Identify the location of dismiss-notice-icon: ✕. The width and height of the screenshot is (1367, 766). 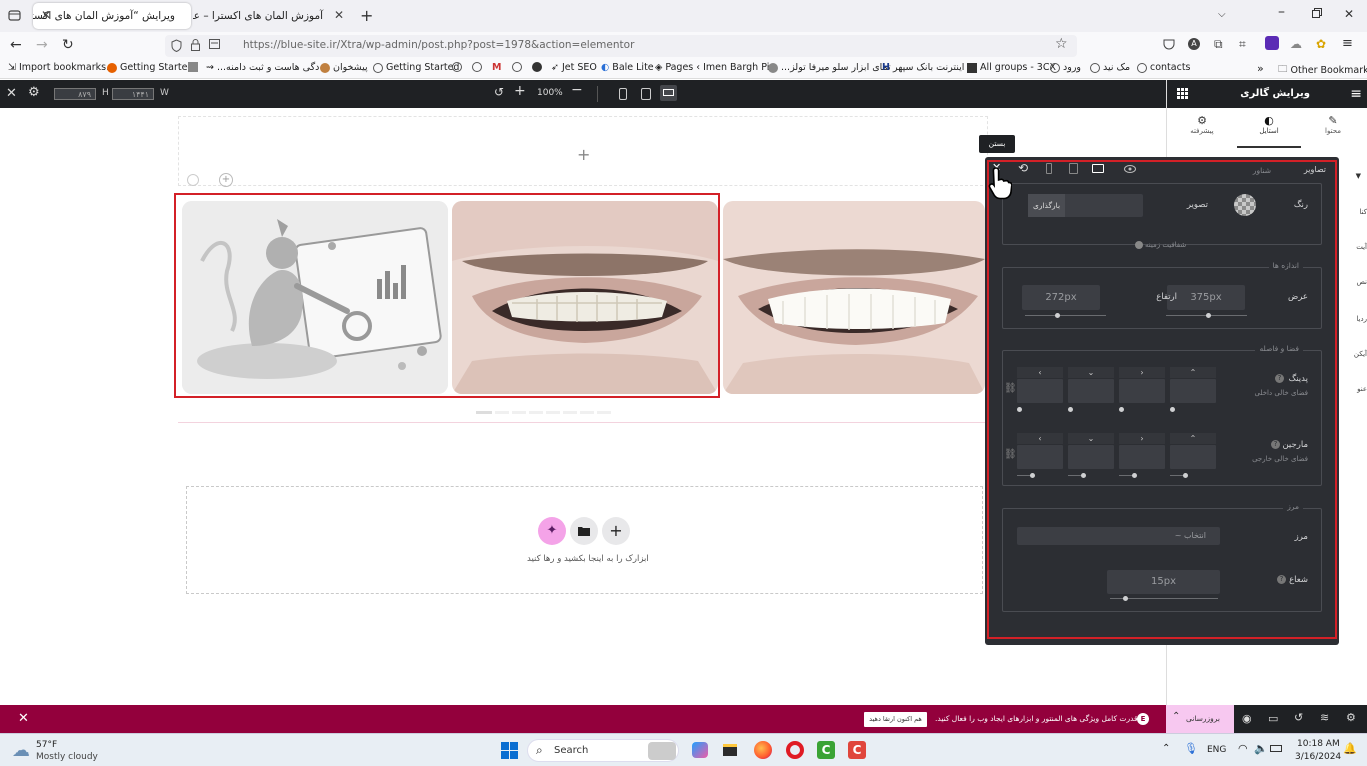
(23, 718).